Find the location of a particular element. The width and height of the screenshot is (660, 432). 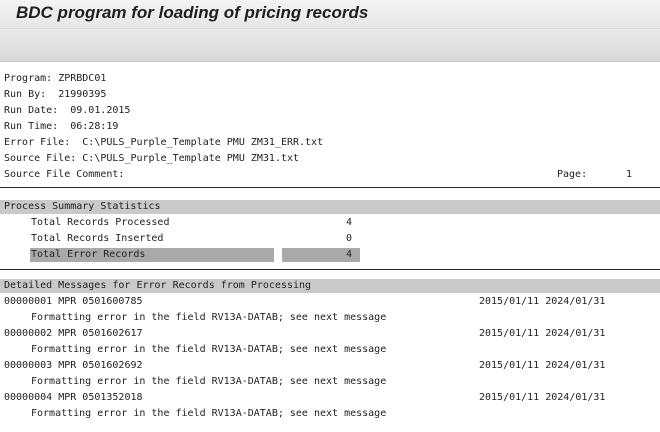

record-id: 00000003 is located at coordinates (28, 365).